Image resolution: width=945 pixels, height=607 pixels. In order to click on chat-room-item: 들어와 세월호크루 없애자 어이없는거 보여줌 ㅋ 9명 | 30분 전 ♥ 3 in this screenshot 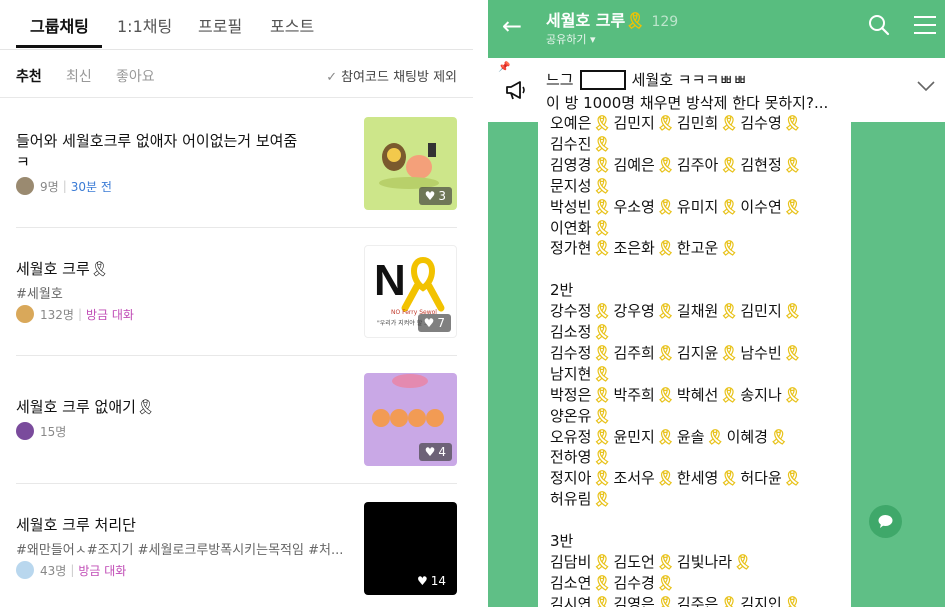, I will do `click(236, 164)`.